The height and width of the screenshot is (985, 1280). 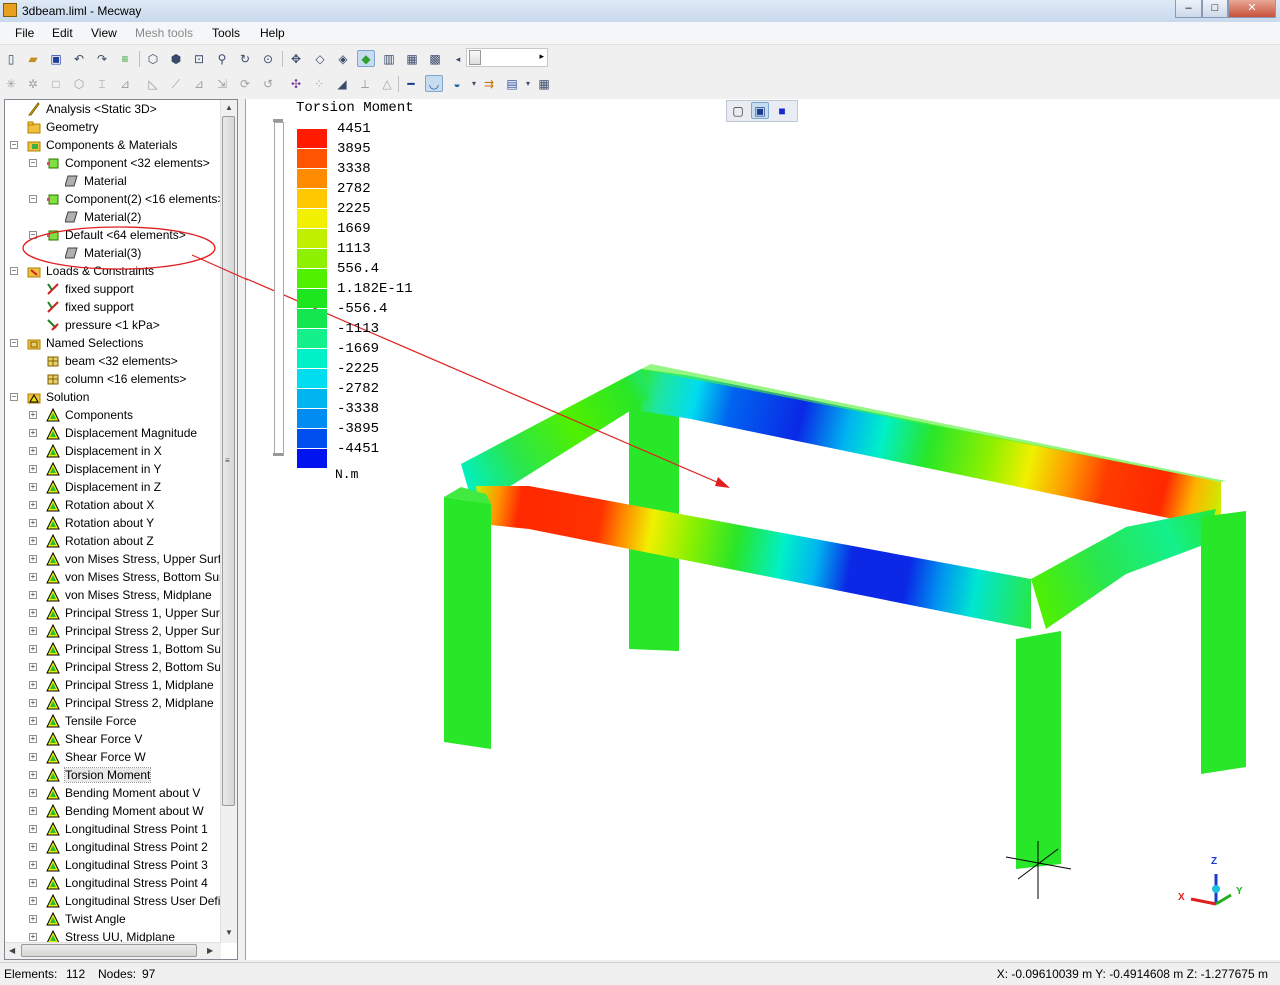 I want to click on tree-item: + Displacement Magnitude, so click(x=113, y=433).